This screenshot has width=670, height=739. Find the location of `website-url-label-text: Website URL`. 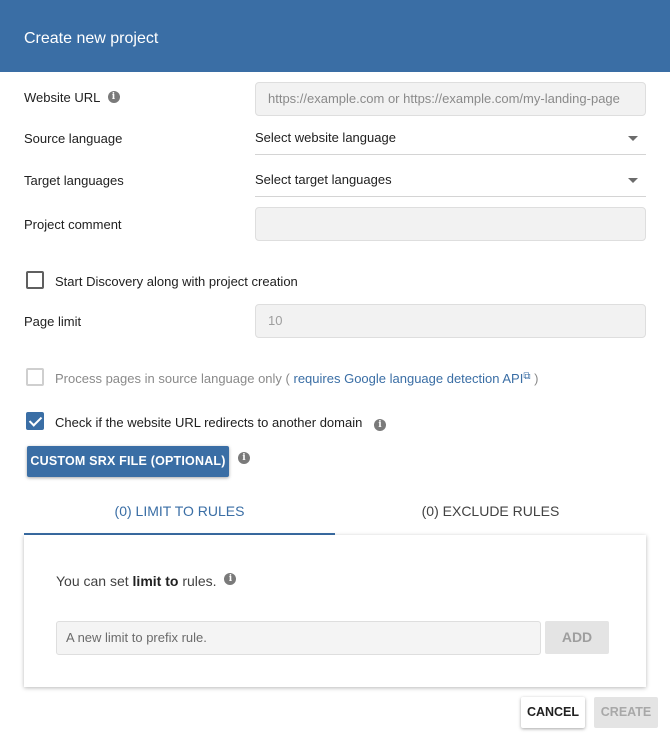

website-url-label-text: Website URL is located at coordinates (62, 97).